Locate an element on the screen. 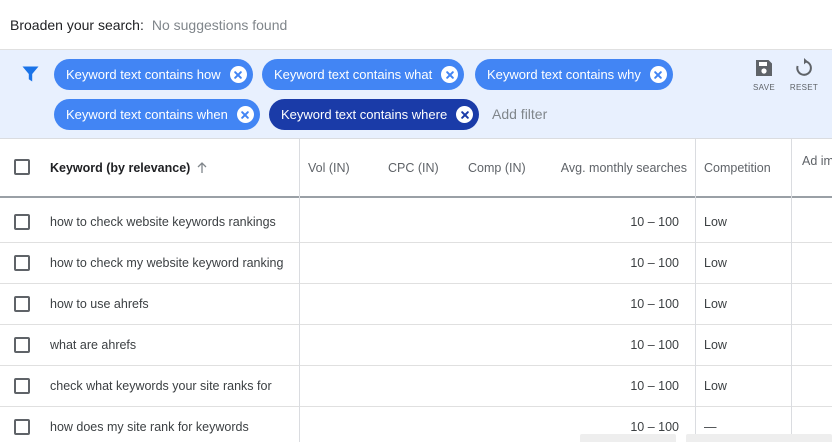 The width and height of the screenshot is (832, 442). column-header-ad-impression: Ad im is located at coordinates (817, 167).